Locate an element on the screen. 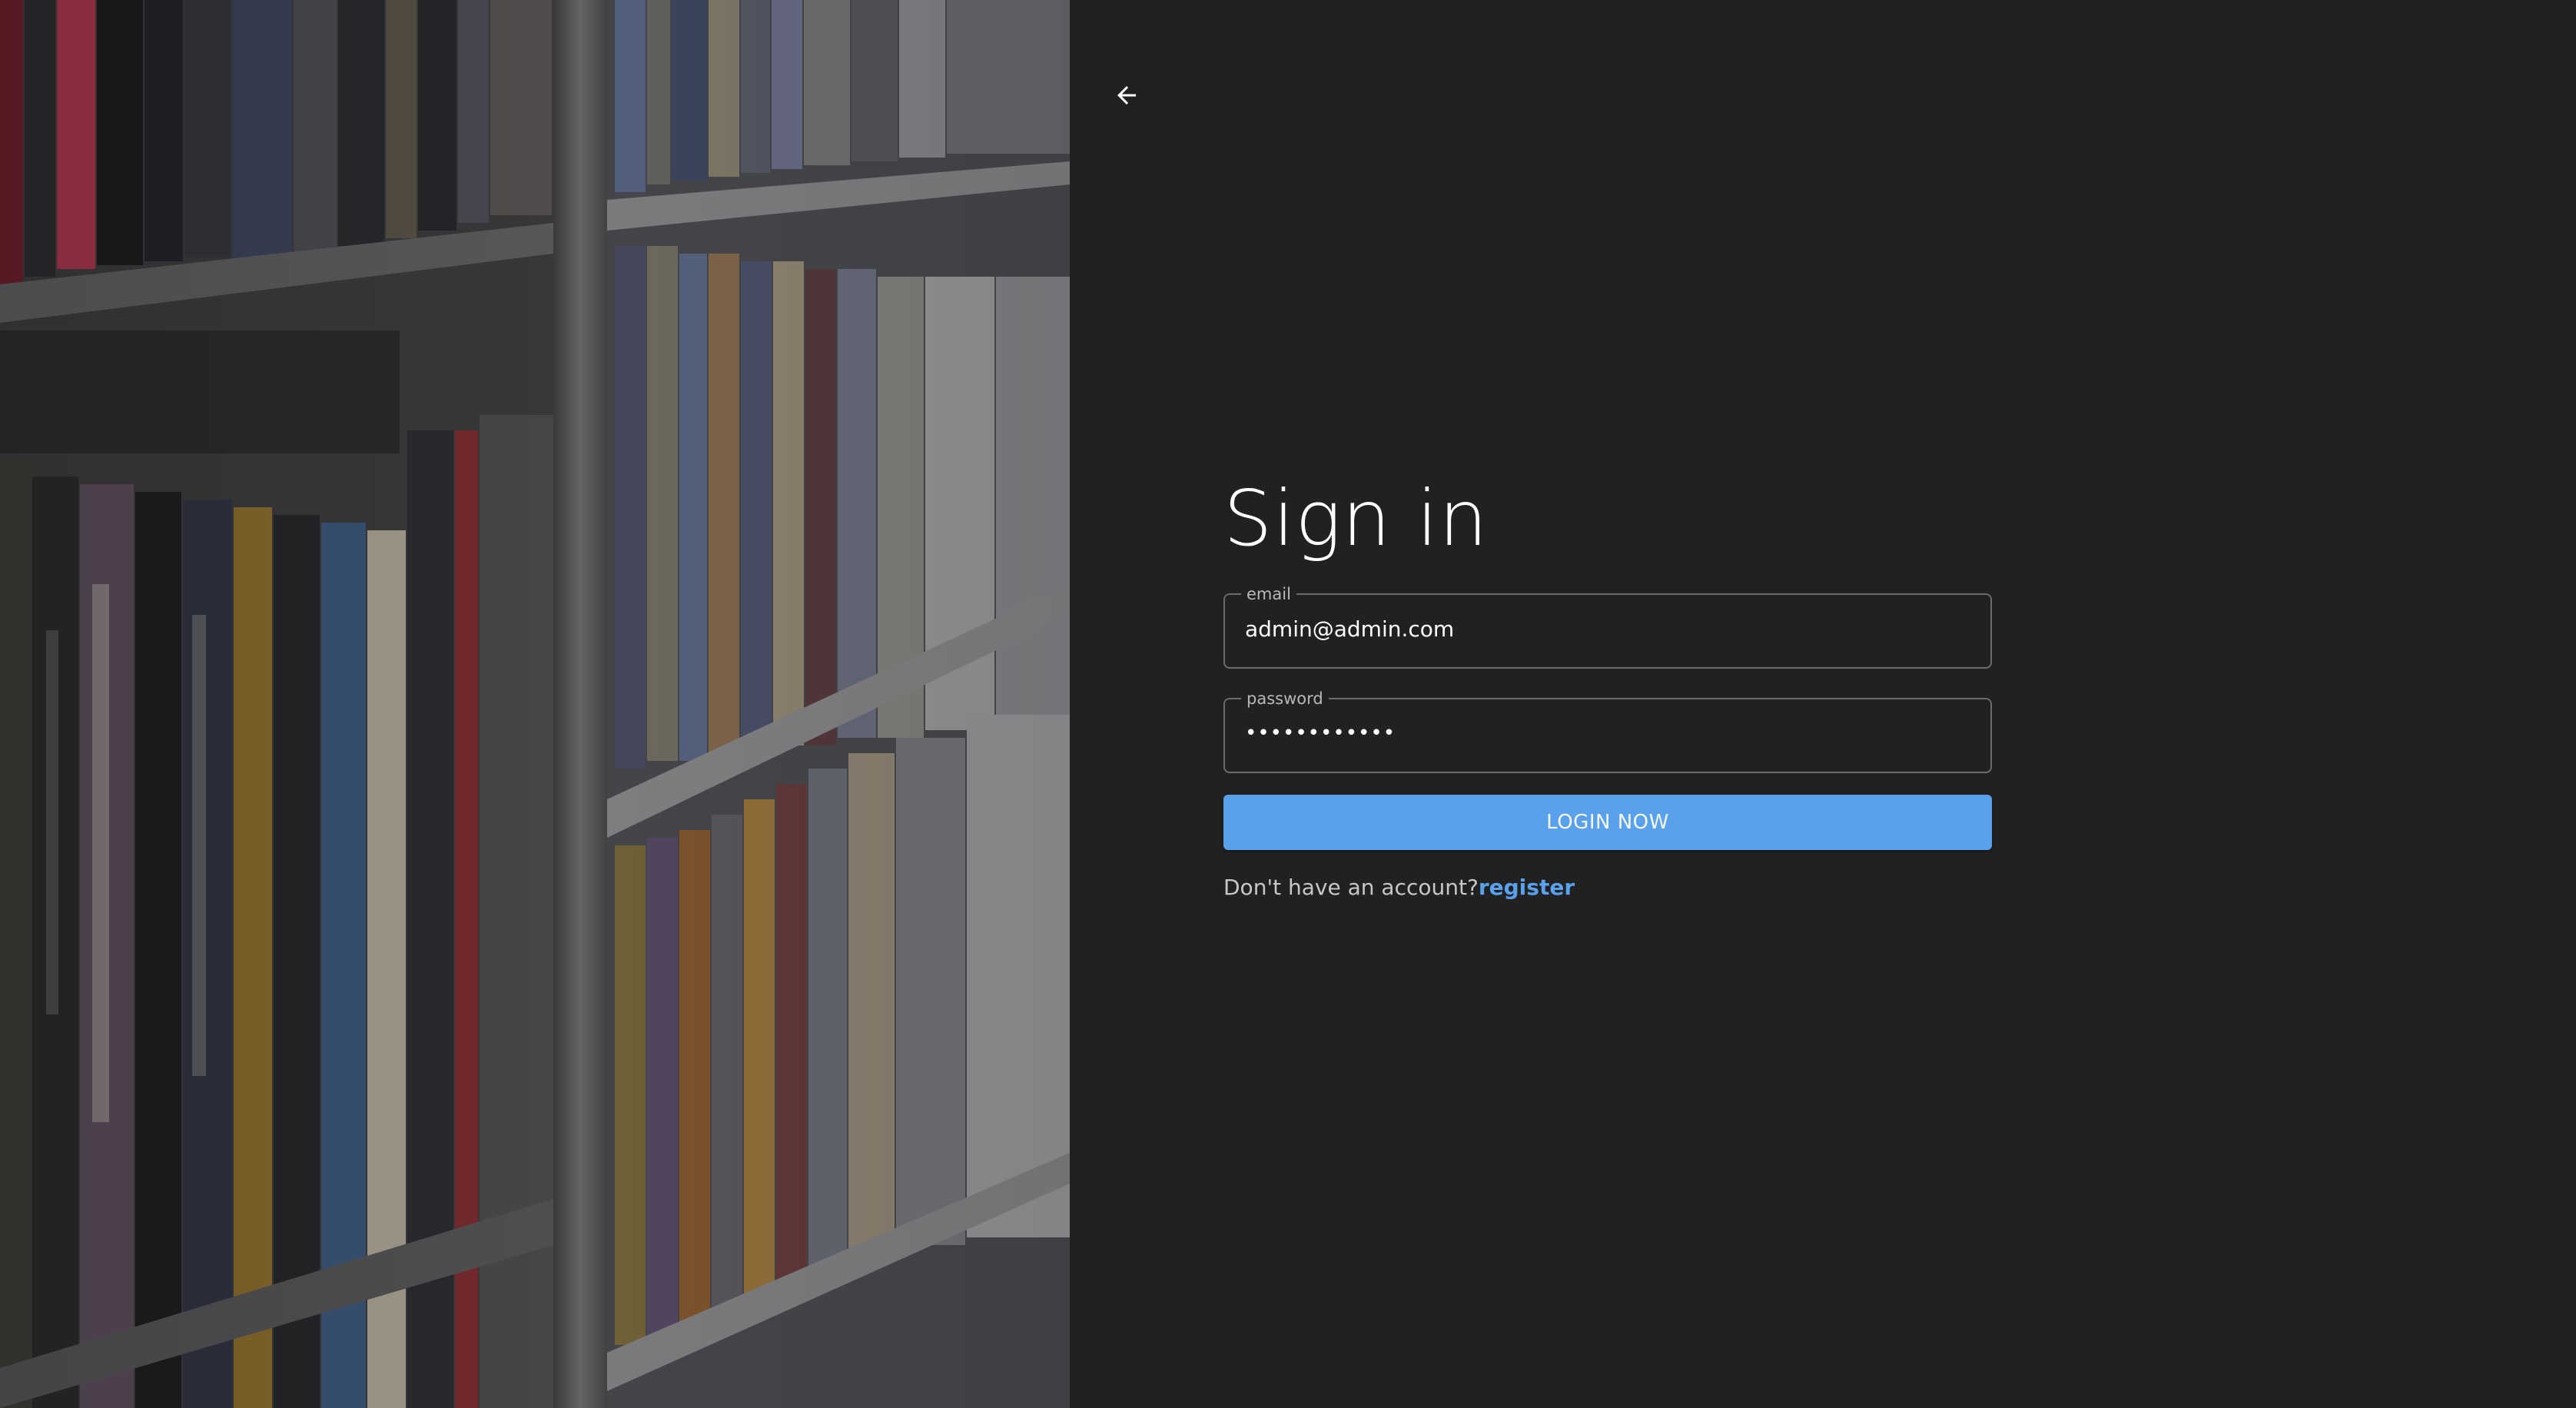 The image size is (2576, 1408). register-prompt: Don't have an account?register is located at coordinates (1607, 887).